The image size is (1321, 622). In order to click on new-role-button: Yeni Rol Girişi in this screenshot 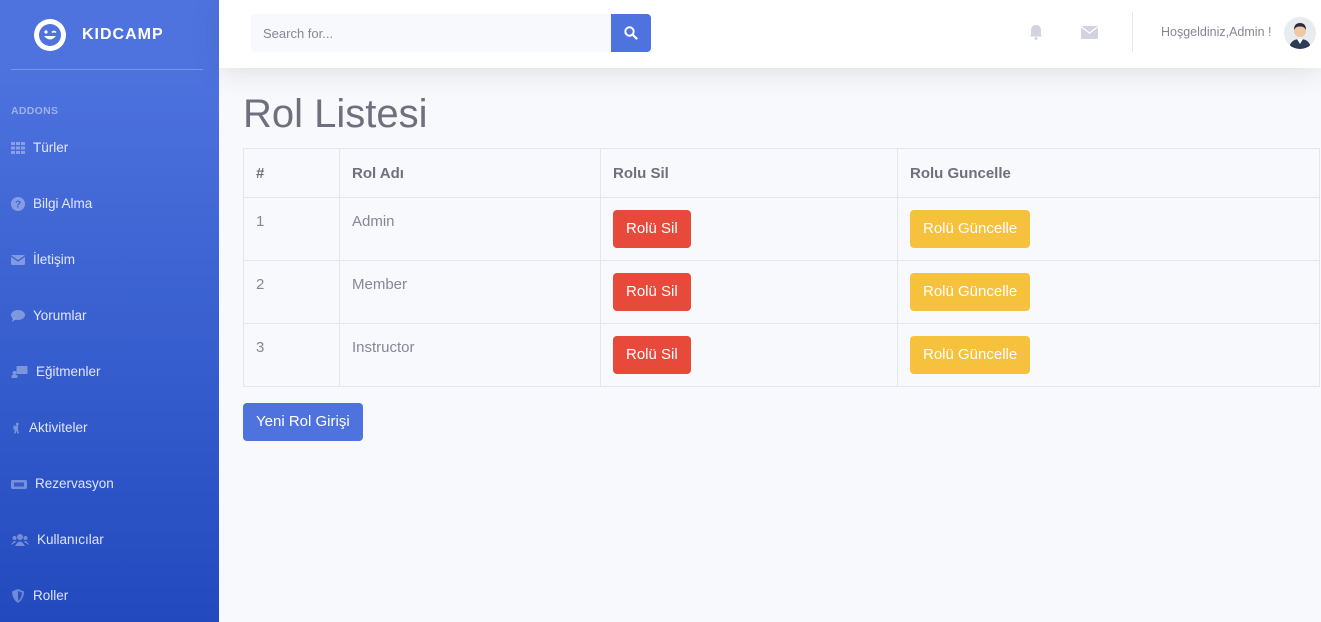, I will do `click(303, 422)`.